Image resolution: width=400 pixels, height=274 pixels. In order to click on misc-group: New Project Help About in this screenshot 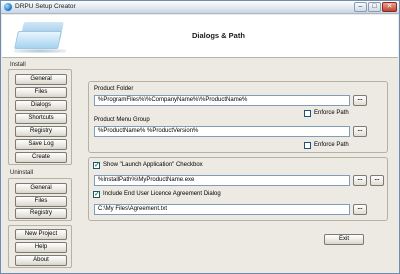, I will do `click(40, 246)`.